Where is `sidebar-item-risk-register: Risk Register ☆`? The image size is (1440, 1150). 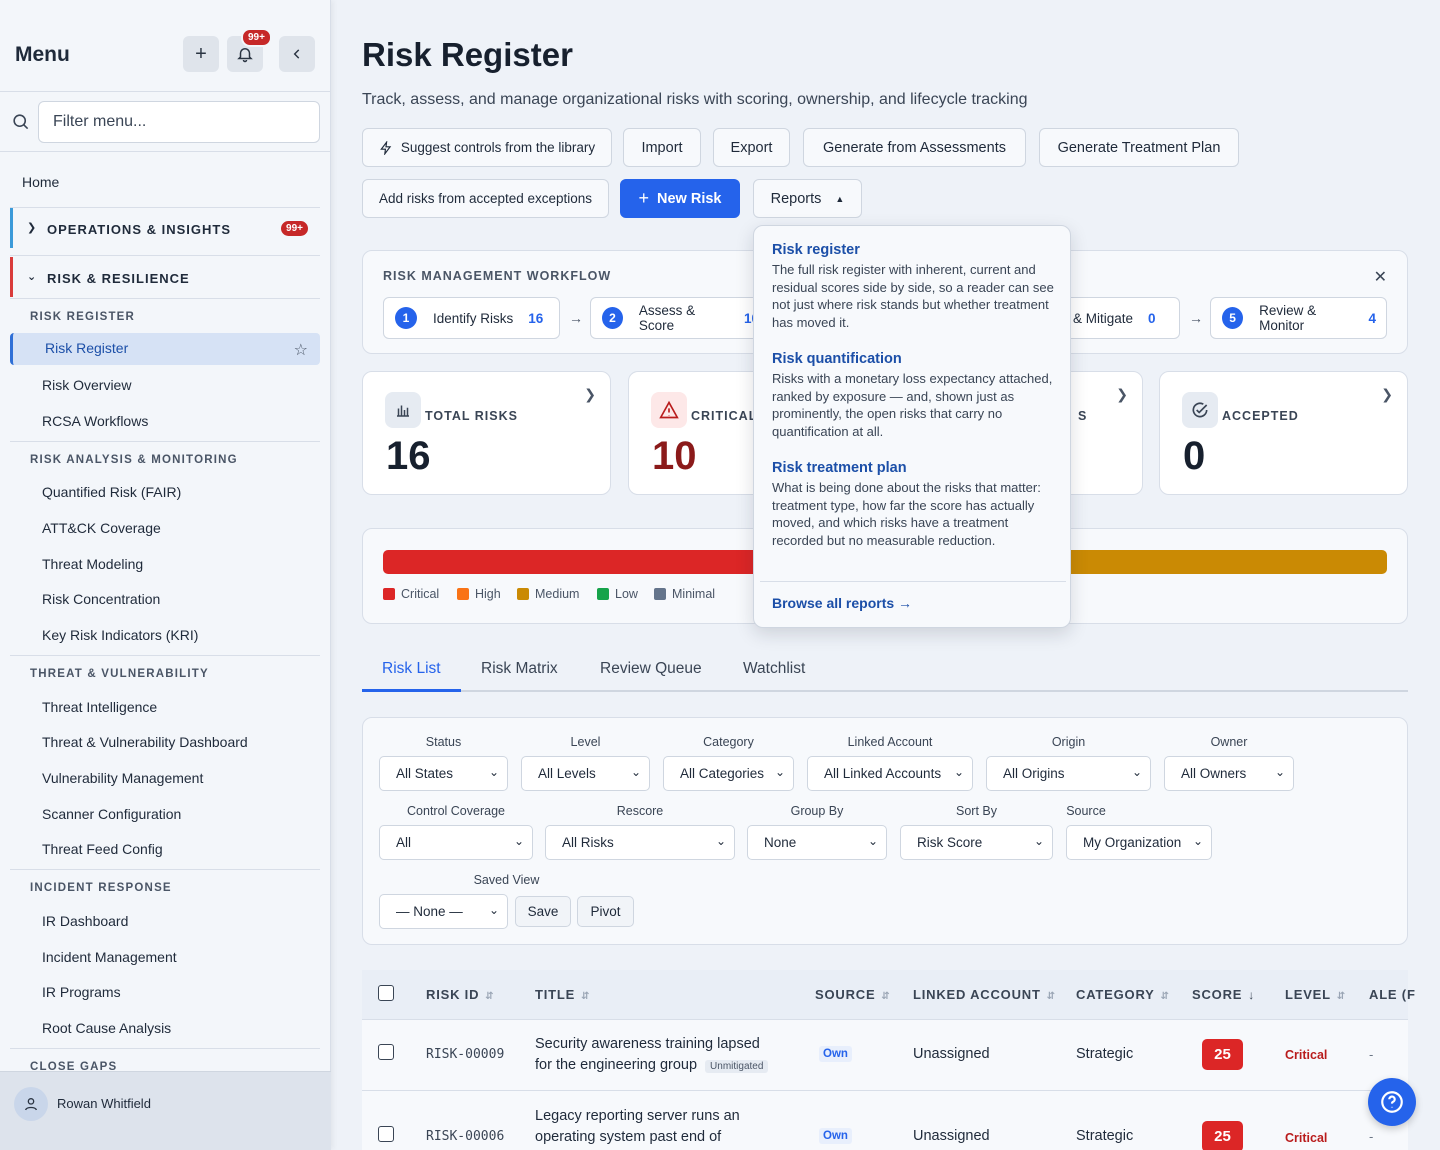 sidebar-item-risk-register: Risk Register ☆ is located at coordinates (165, 349).